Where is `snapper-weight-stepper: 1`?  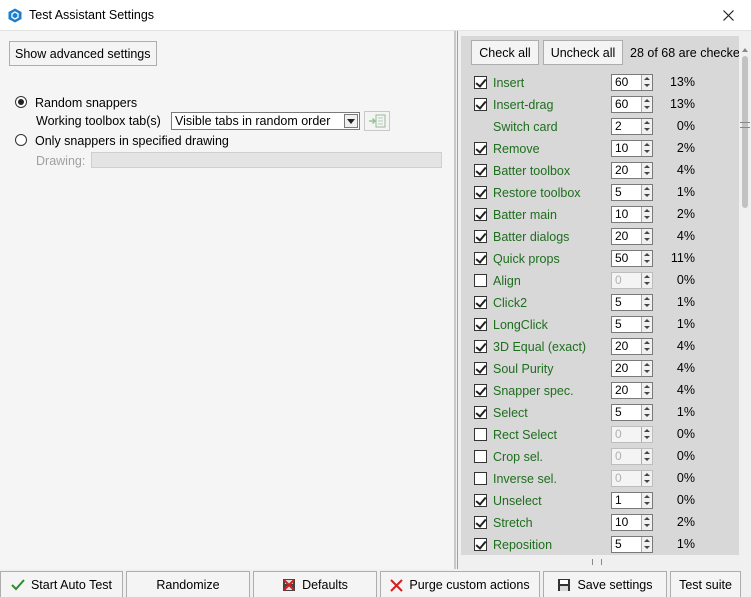
snapper-weight-stepper: 1 is located at coordinates (632, 500).